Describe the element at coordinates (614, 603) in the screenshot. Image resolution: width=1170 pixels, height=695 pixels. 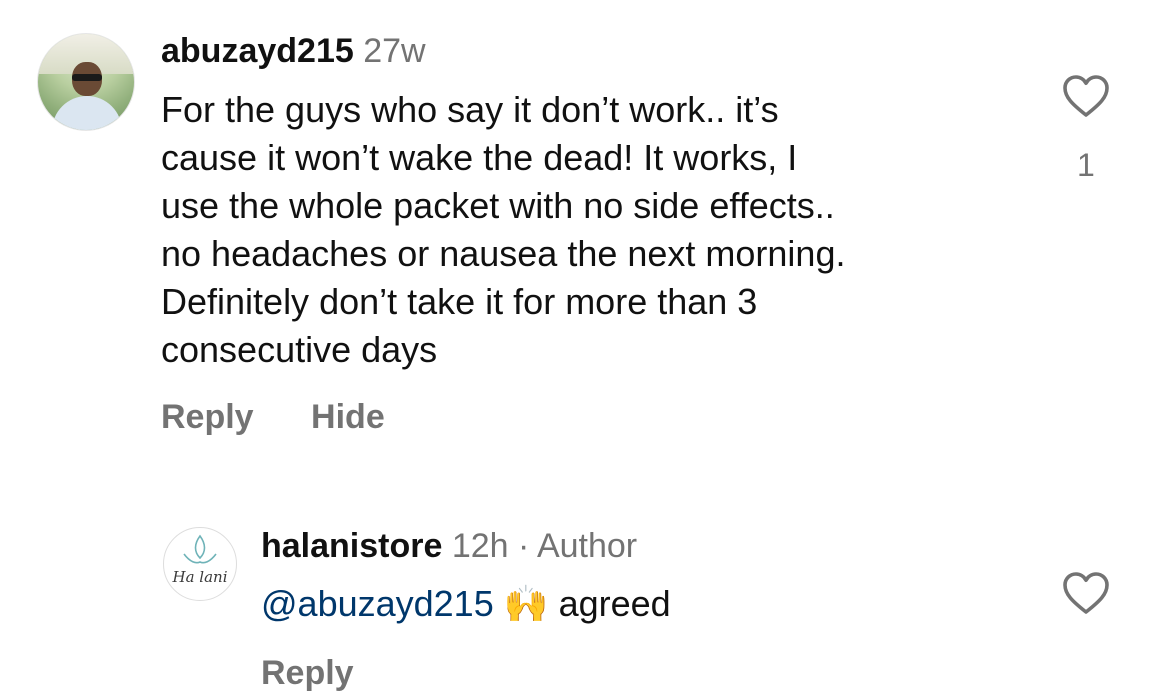
I see `reply-body: agreed` at that location.